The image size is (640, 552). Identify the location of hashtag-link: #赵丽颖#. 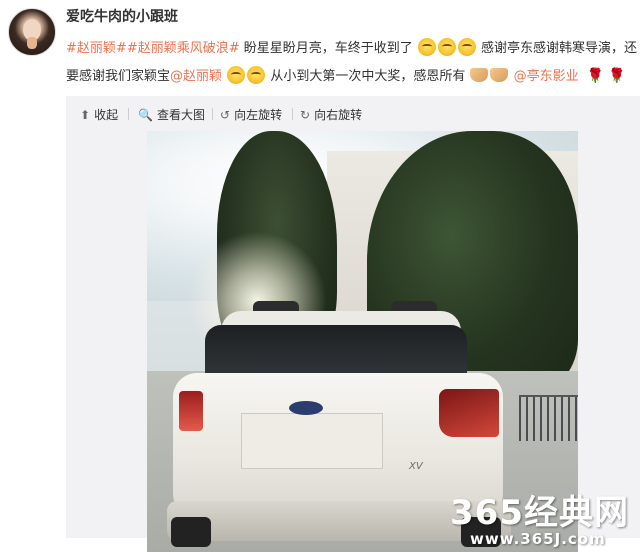
(96, 48).